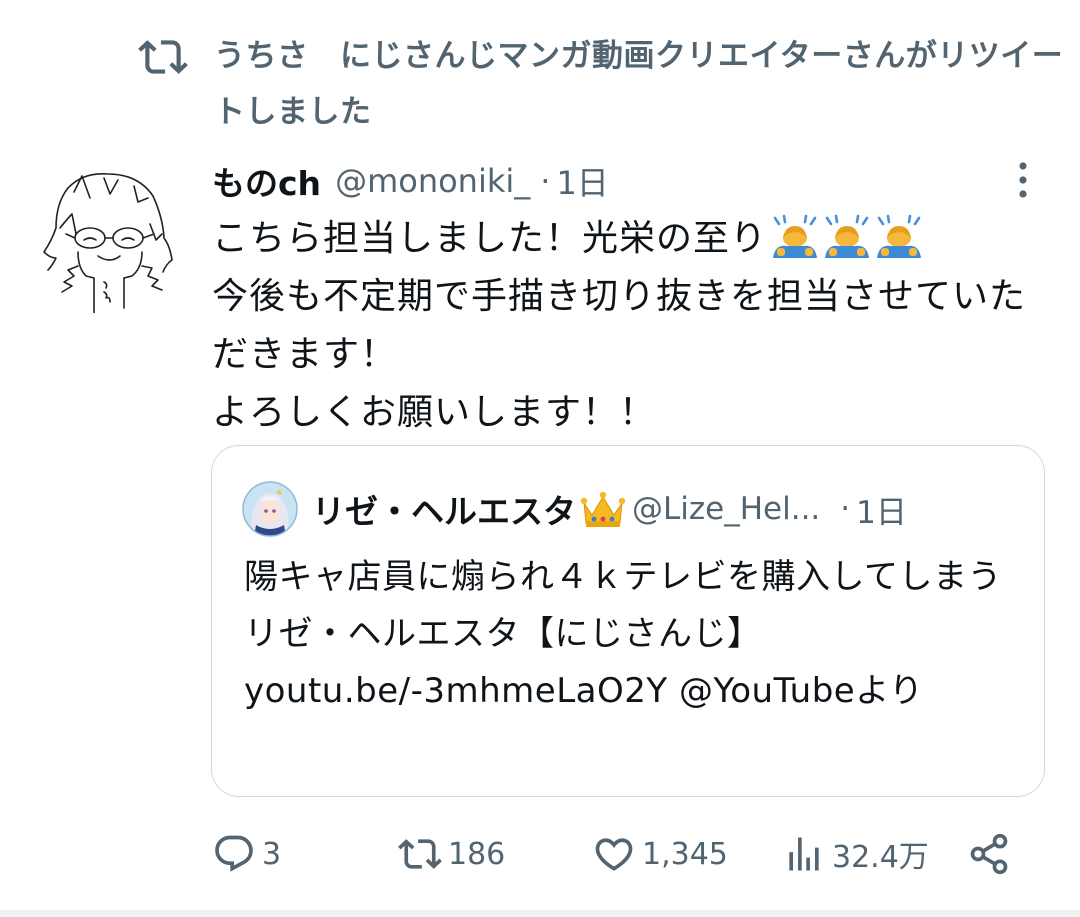  Describe the element at coordinates (272, 854) in the screenshot. I see `reply-count: 3` at that location.